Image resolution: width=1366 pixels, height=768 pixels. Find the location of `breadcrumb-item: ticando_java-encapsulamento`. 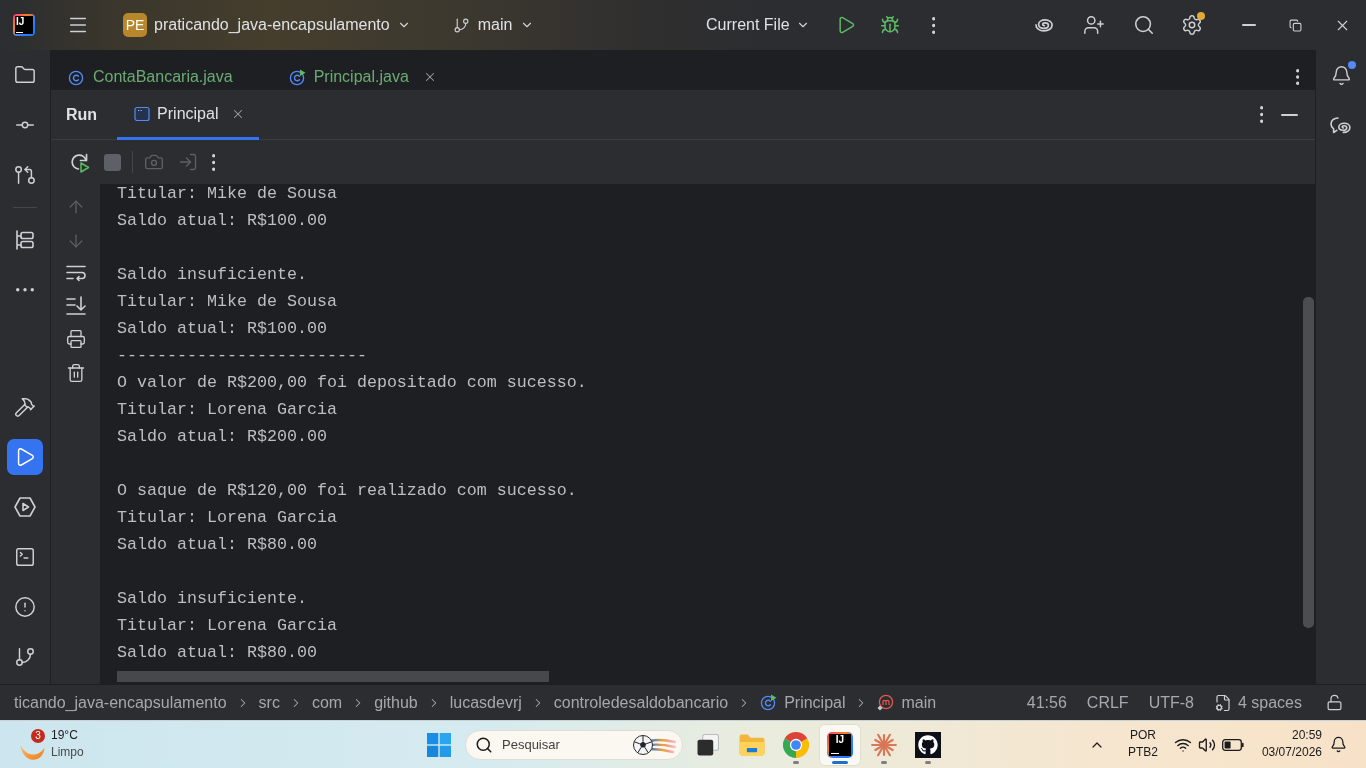

breadcrumb-item: ticando_java-encapsulamento is located at coordinates (120, 702).